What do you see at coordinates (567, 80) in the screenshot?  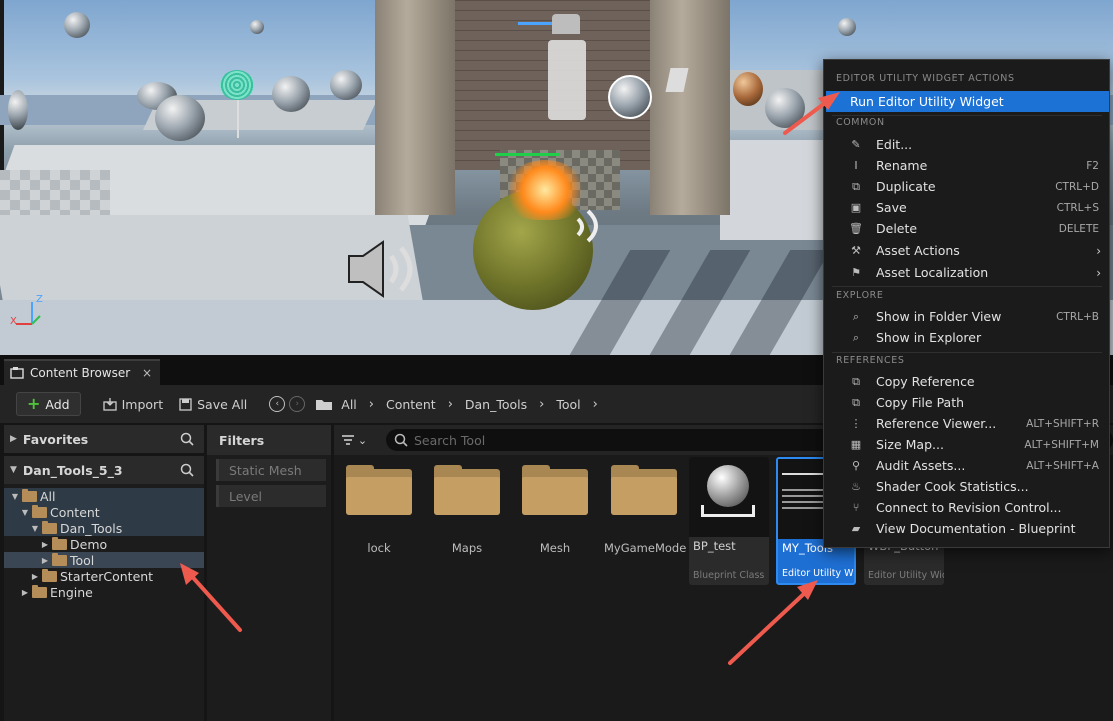 I see `player-start-actor` at bounding box center [567, 80].